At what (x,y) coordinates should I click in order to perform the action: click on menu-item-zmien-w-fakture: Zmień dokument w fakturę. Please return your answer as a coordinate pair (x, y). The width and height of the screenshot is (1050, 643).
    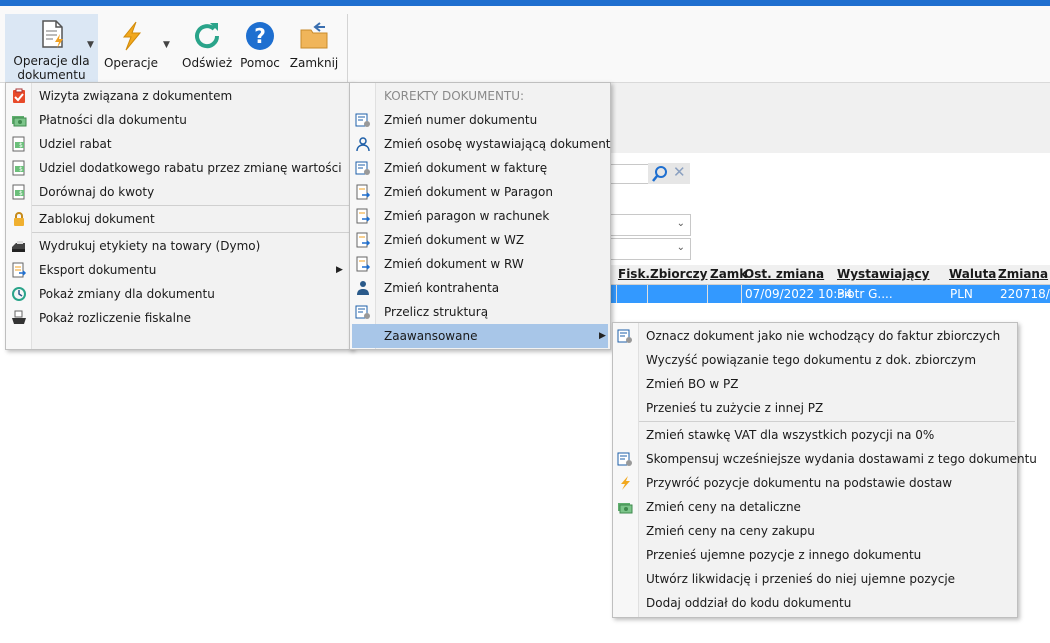
    Looking at the image, I should click on (480, 168).